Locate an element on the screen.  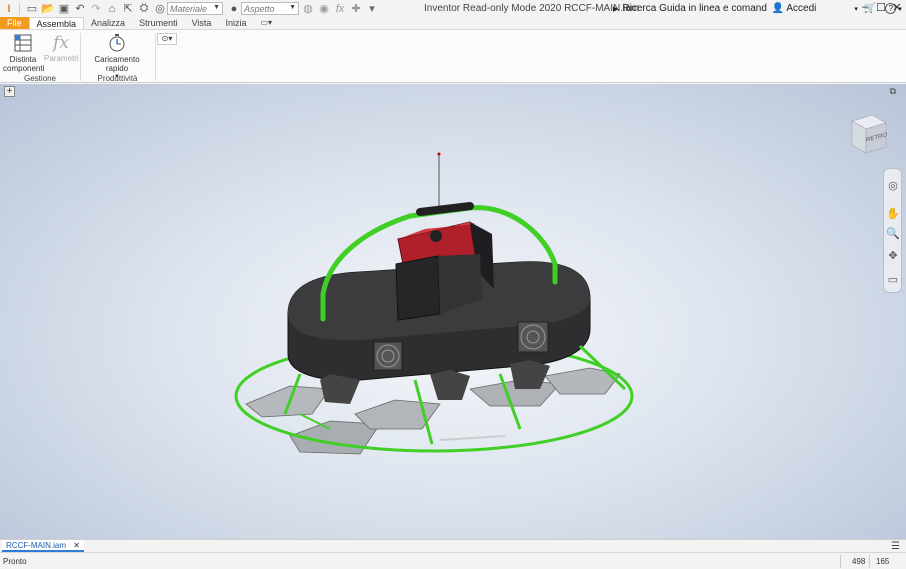
select-icon: ⇱ is located at coordinates (128, 9).